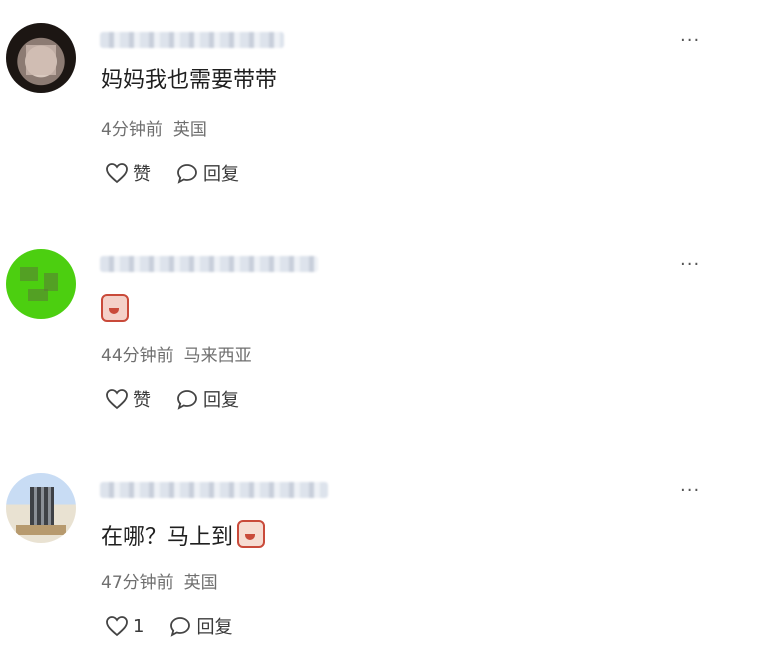  I want to click on like-button: 1, so click(124, 626).